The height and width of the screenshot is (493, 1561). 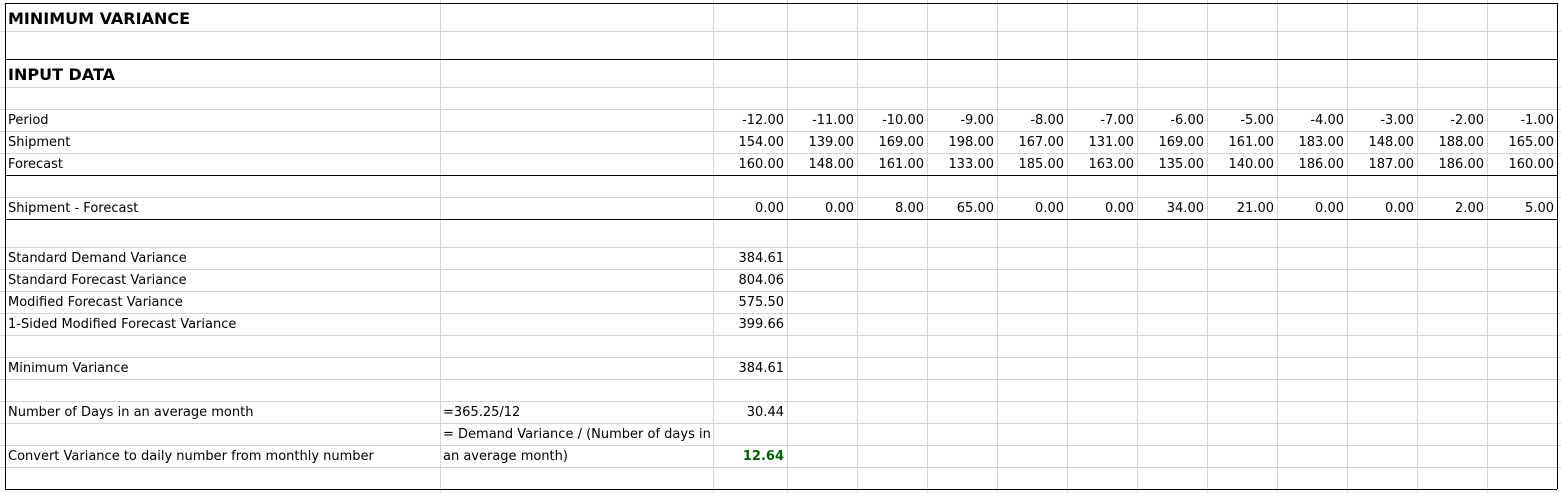 I want to click on std-forecast-variance-value: 804.06, so click(x=750, y=281).